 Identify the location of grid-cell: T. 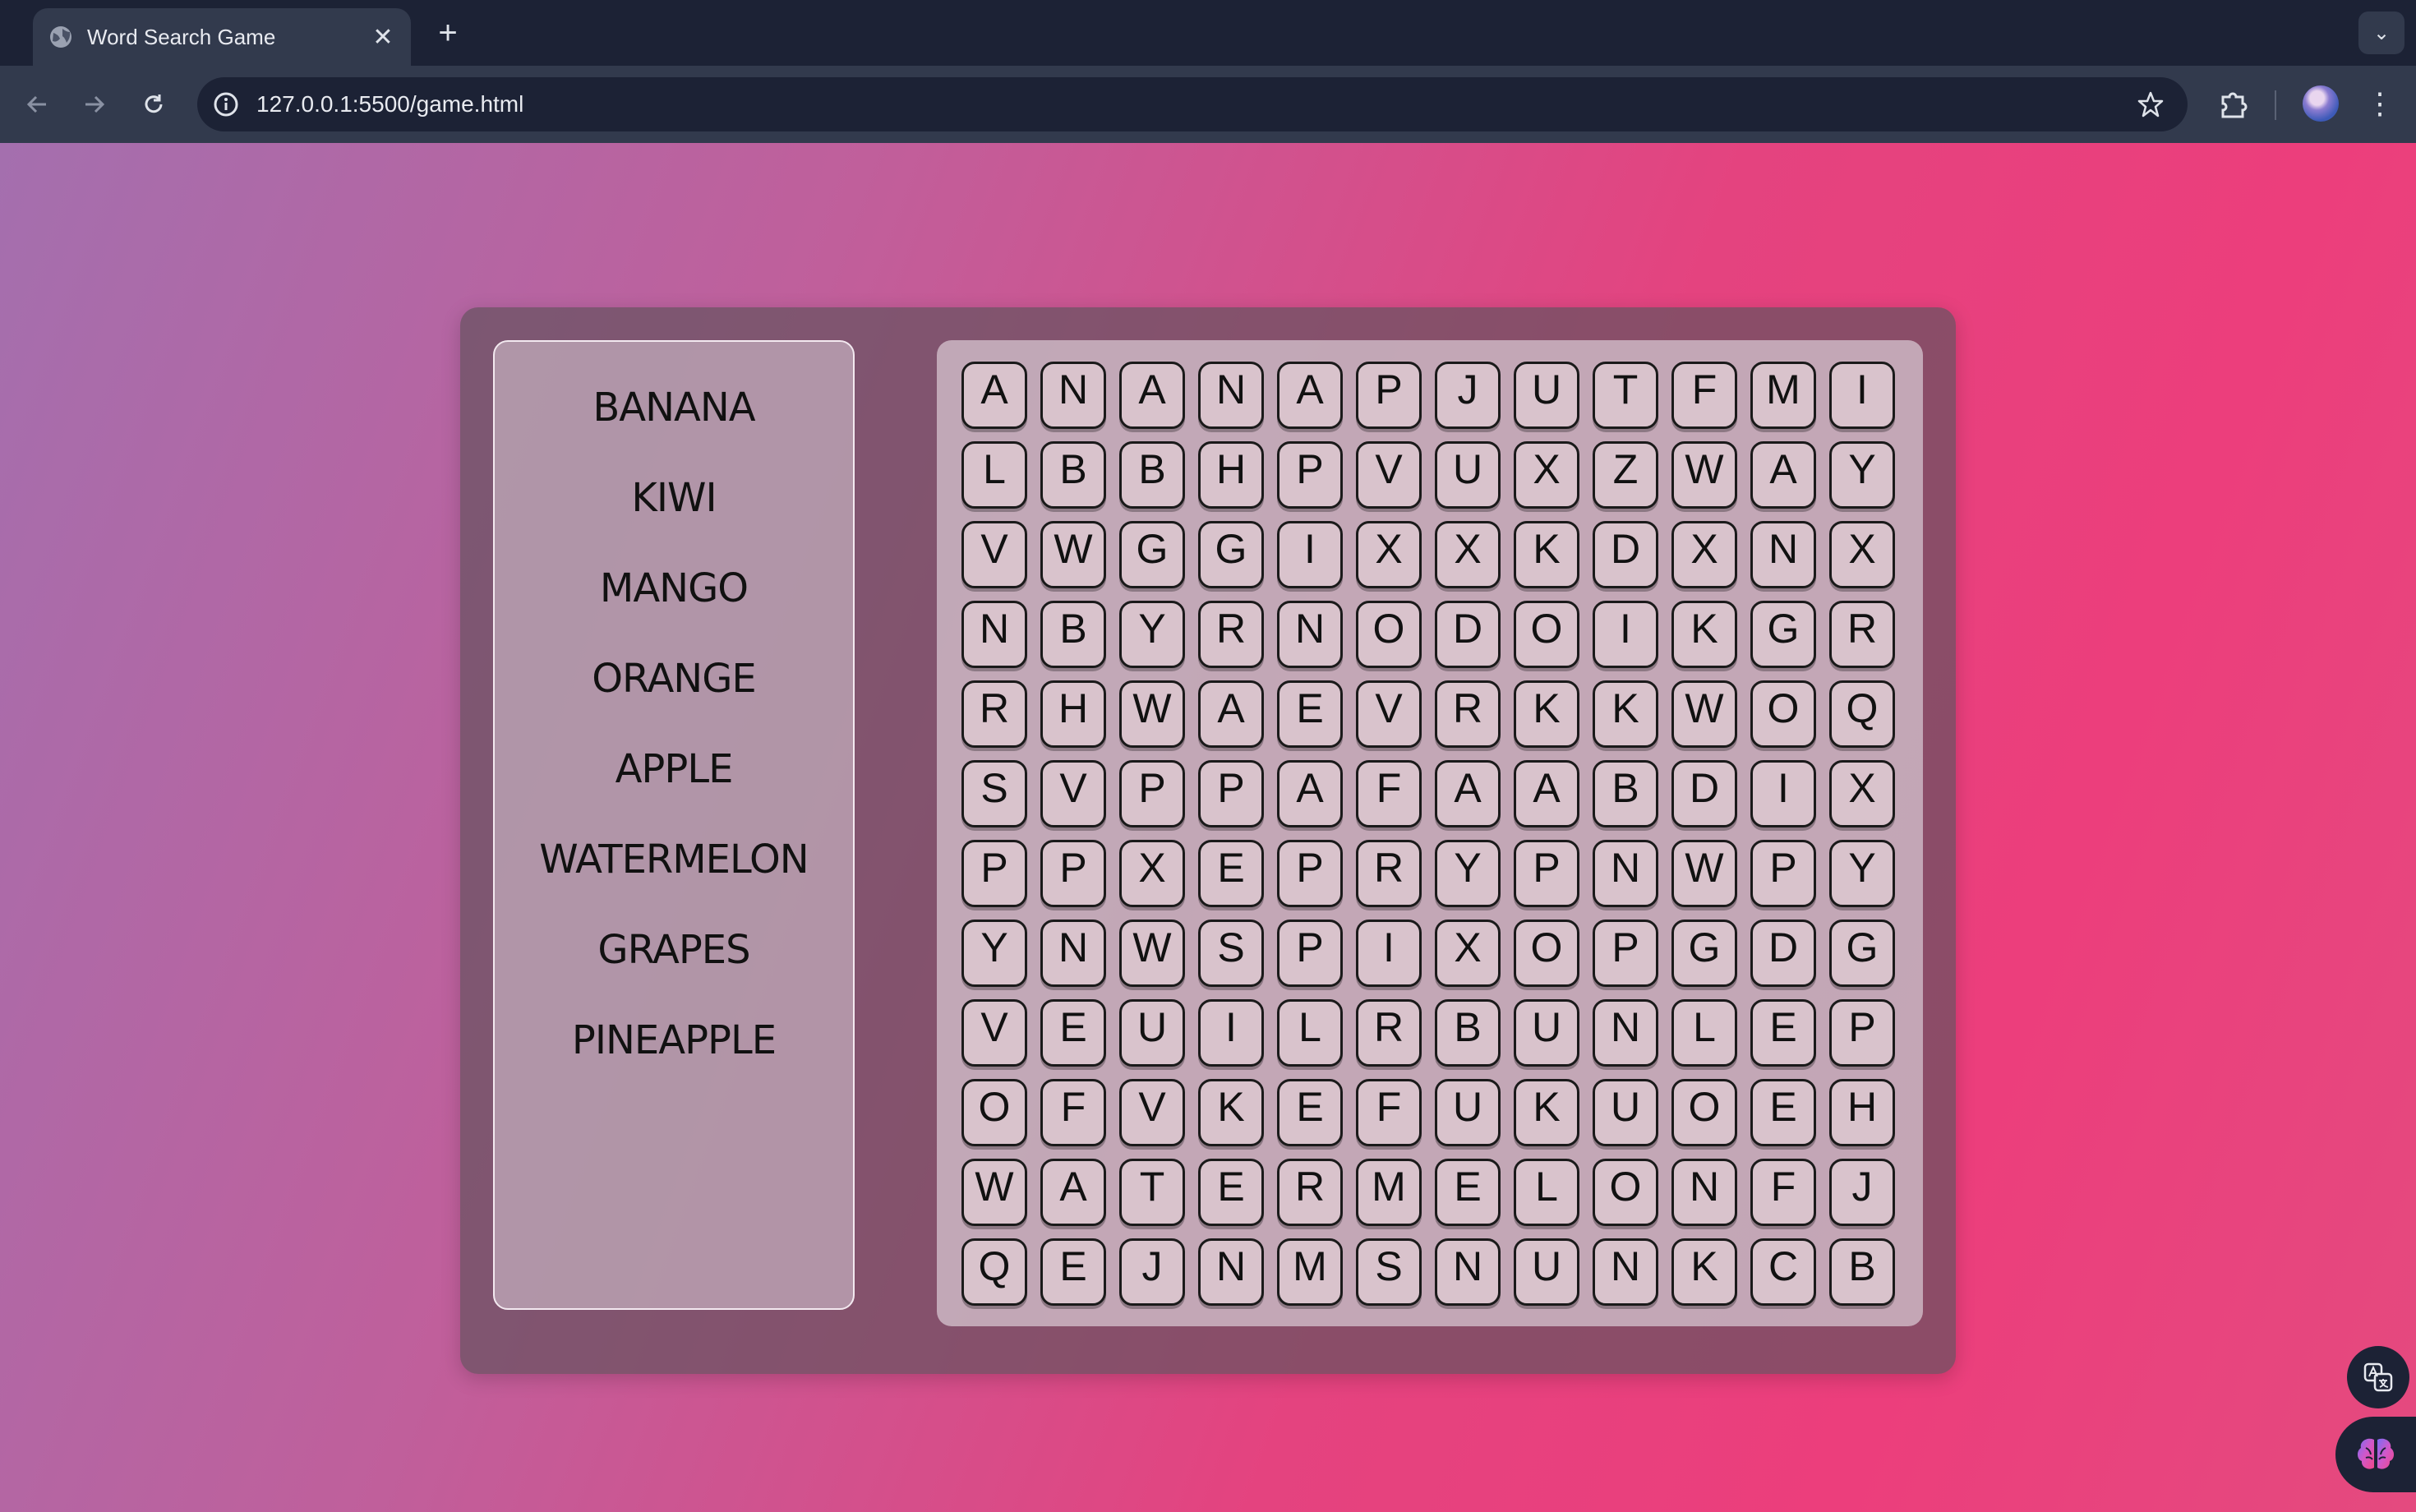
(1626, 395).